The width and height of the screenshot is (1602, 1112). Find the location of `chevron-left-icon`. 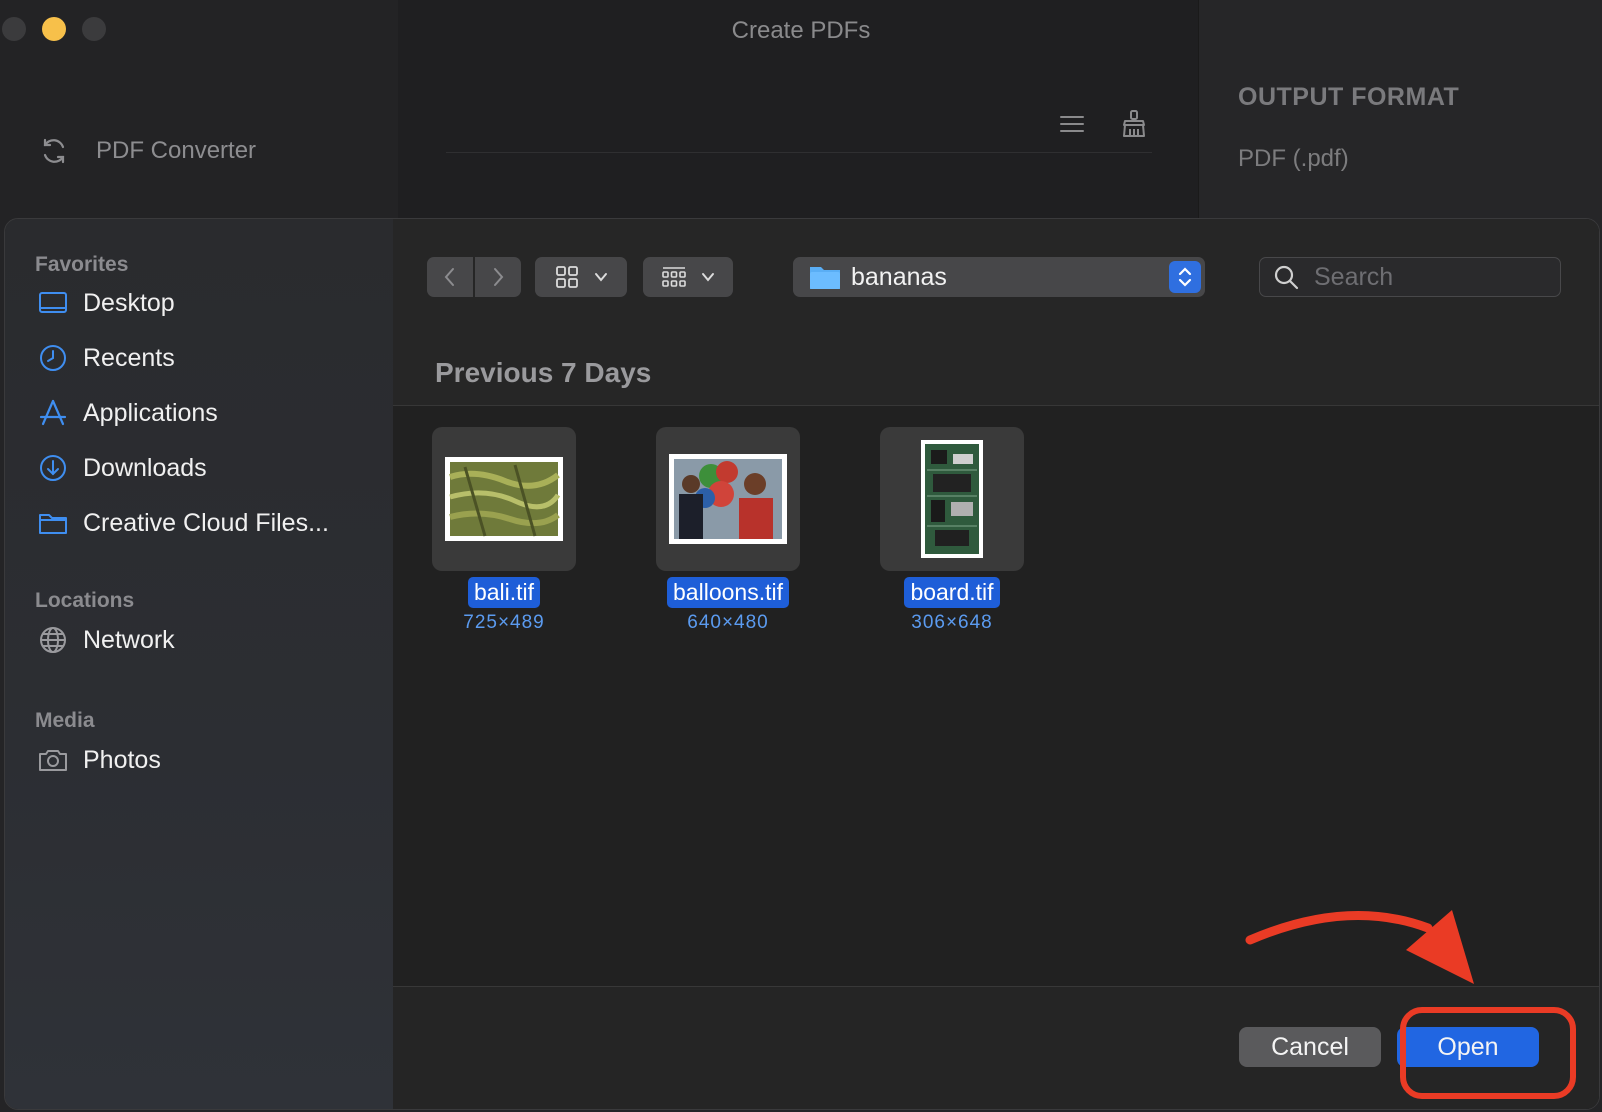

chevron-left-icon is located at coordinates (449, 277).